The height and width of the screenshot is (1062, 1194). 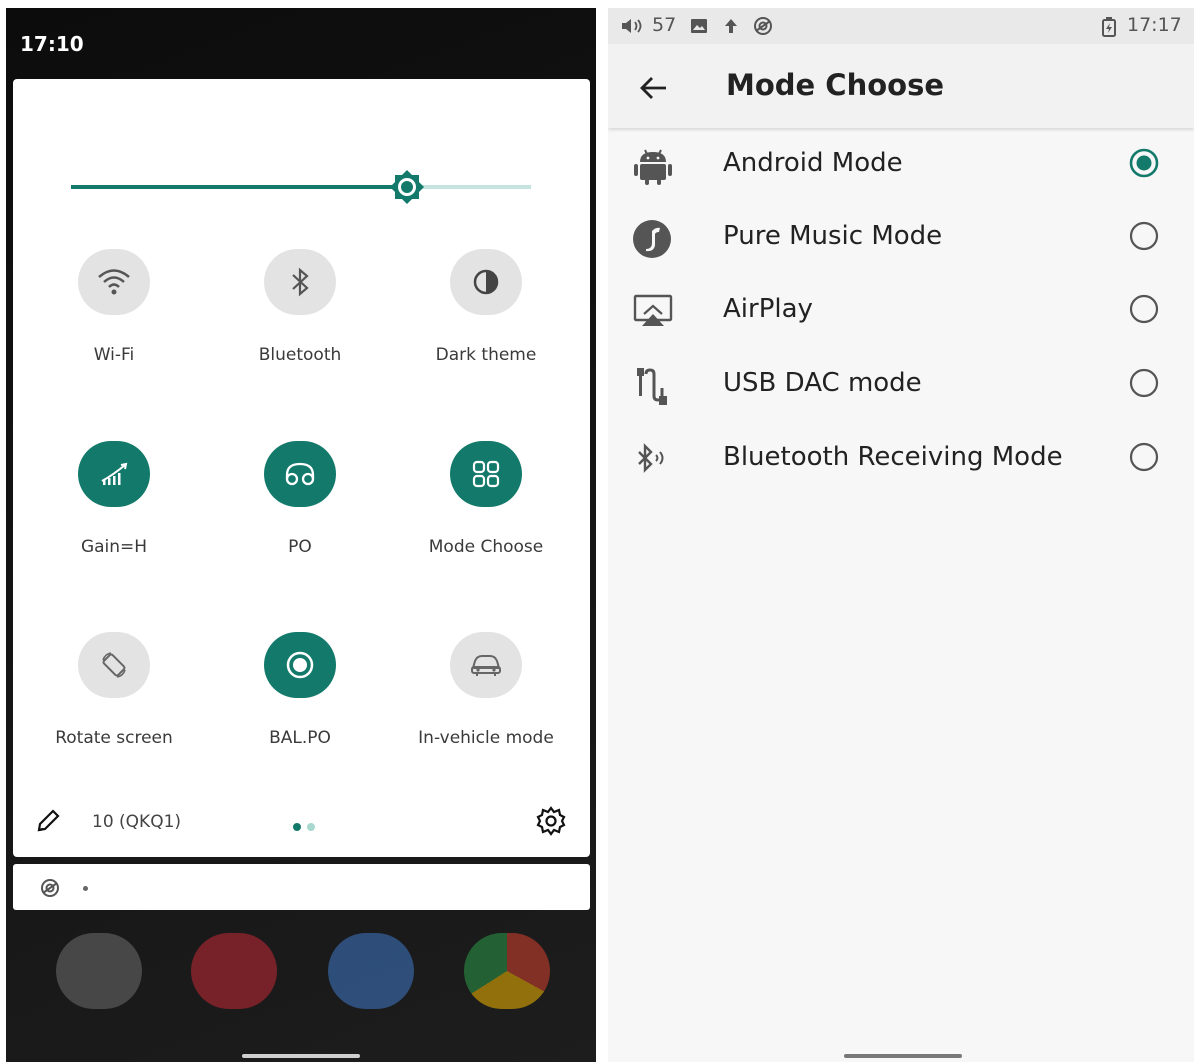 I want to click on mode-row-airplay: AirPlay, so click(x=901, y=310).